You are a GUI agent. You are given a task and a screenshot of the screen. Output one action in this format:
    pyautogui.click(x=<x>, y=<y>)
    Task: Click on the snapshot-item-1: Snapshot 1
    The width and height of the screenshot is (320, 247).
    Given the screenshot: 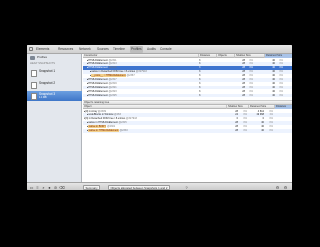 What is the action you would take?
    pyautogui.click(x=54, y=73)
    